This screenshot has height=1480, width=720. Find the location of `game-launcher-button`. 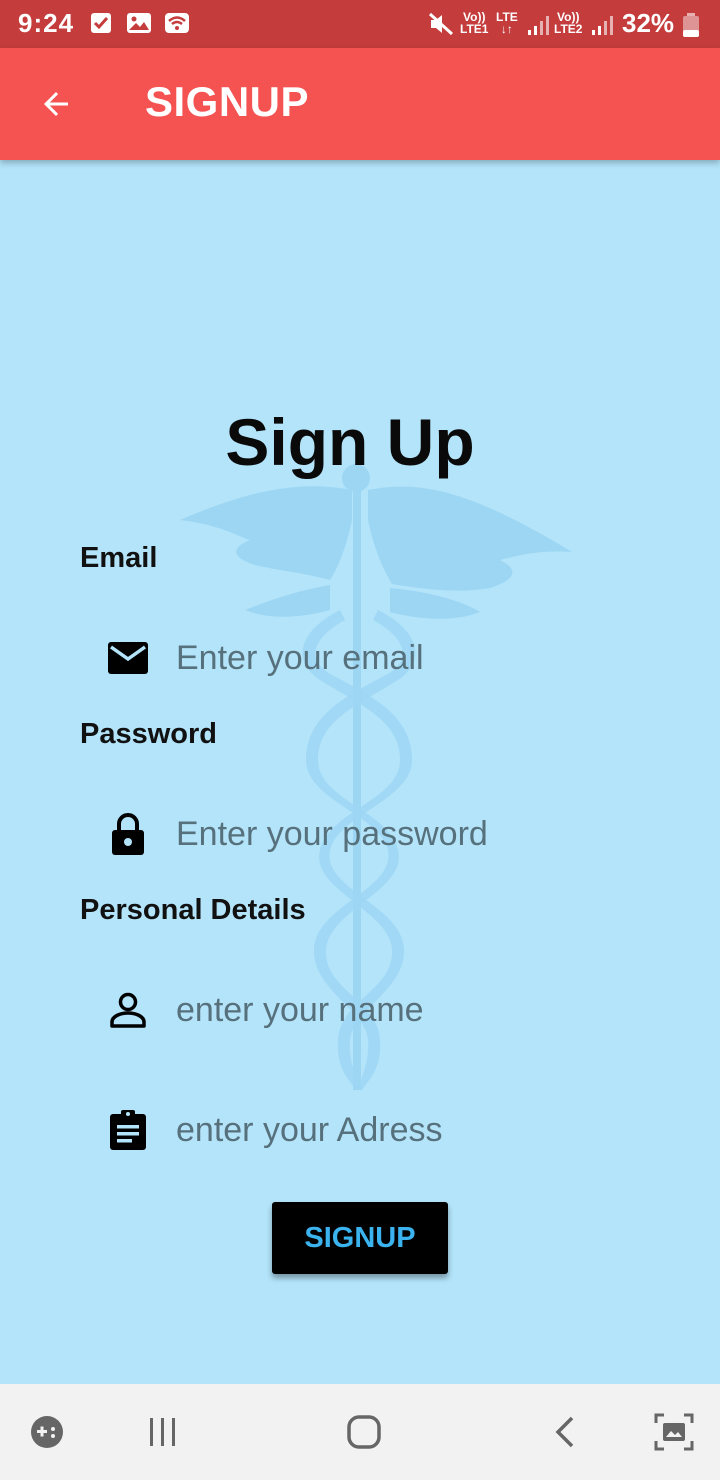

game-launcher-button is located at coordinates (47, 1432).